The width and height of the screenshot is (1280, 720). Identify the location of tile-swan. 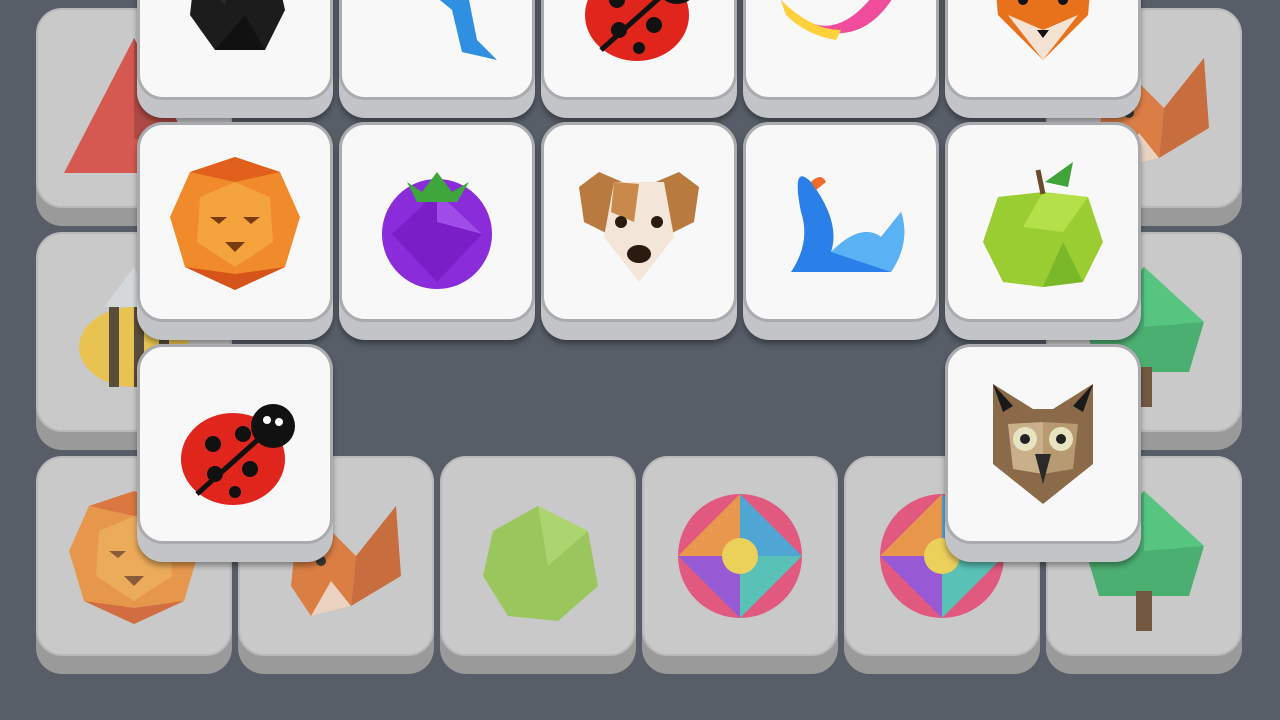
(841, 231).